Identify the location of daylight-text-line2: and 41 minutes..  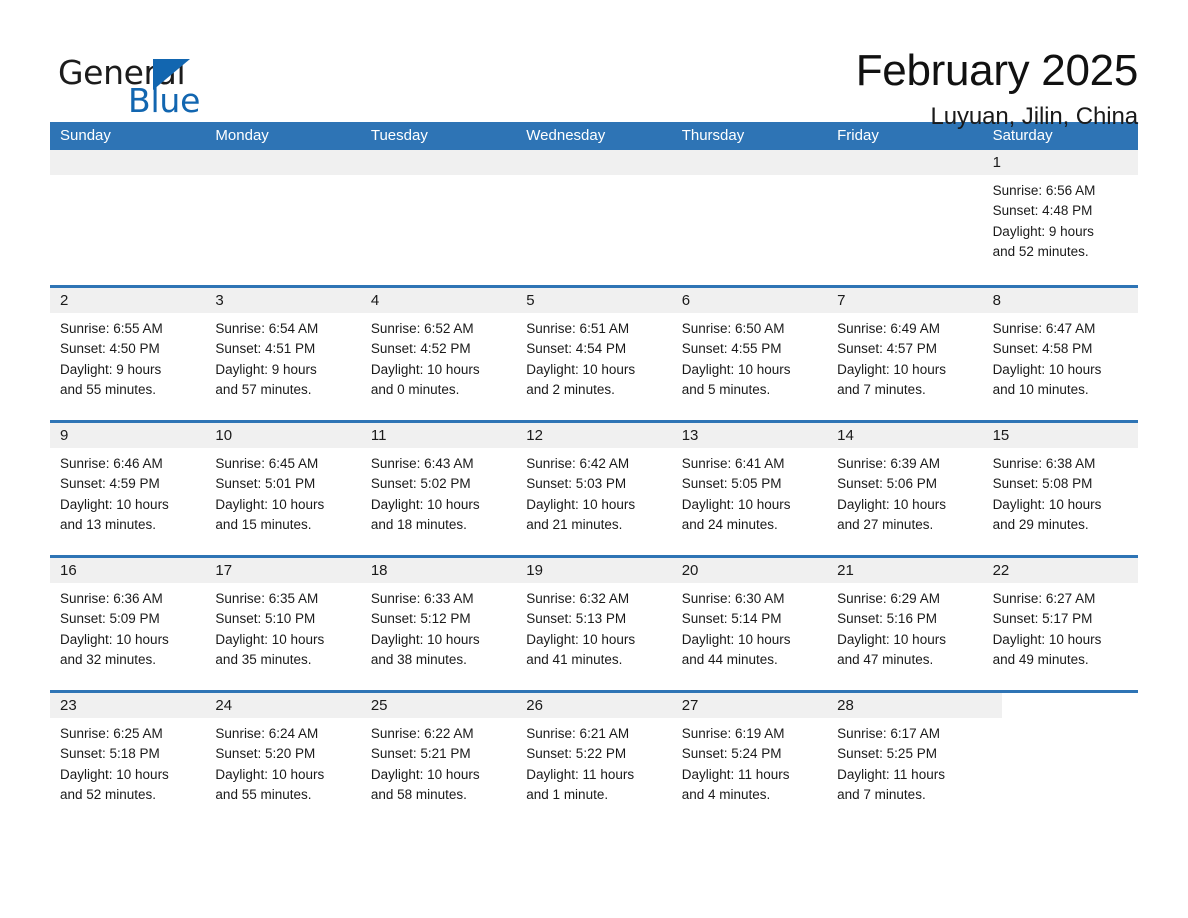
(574, 659).